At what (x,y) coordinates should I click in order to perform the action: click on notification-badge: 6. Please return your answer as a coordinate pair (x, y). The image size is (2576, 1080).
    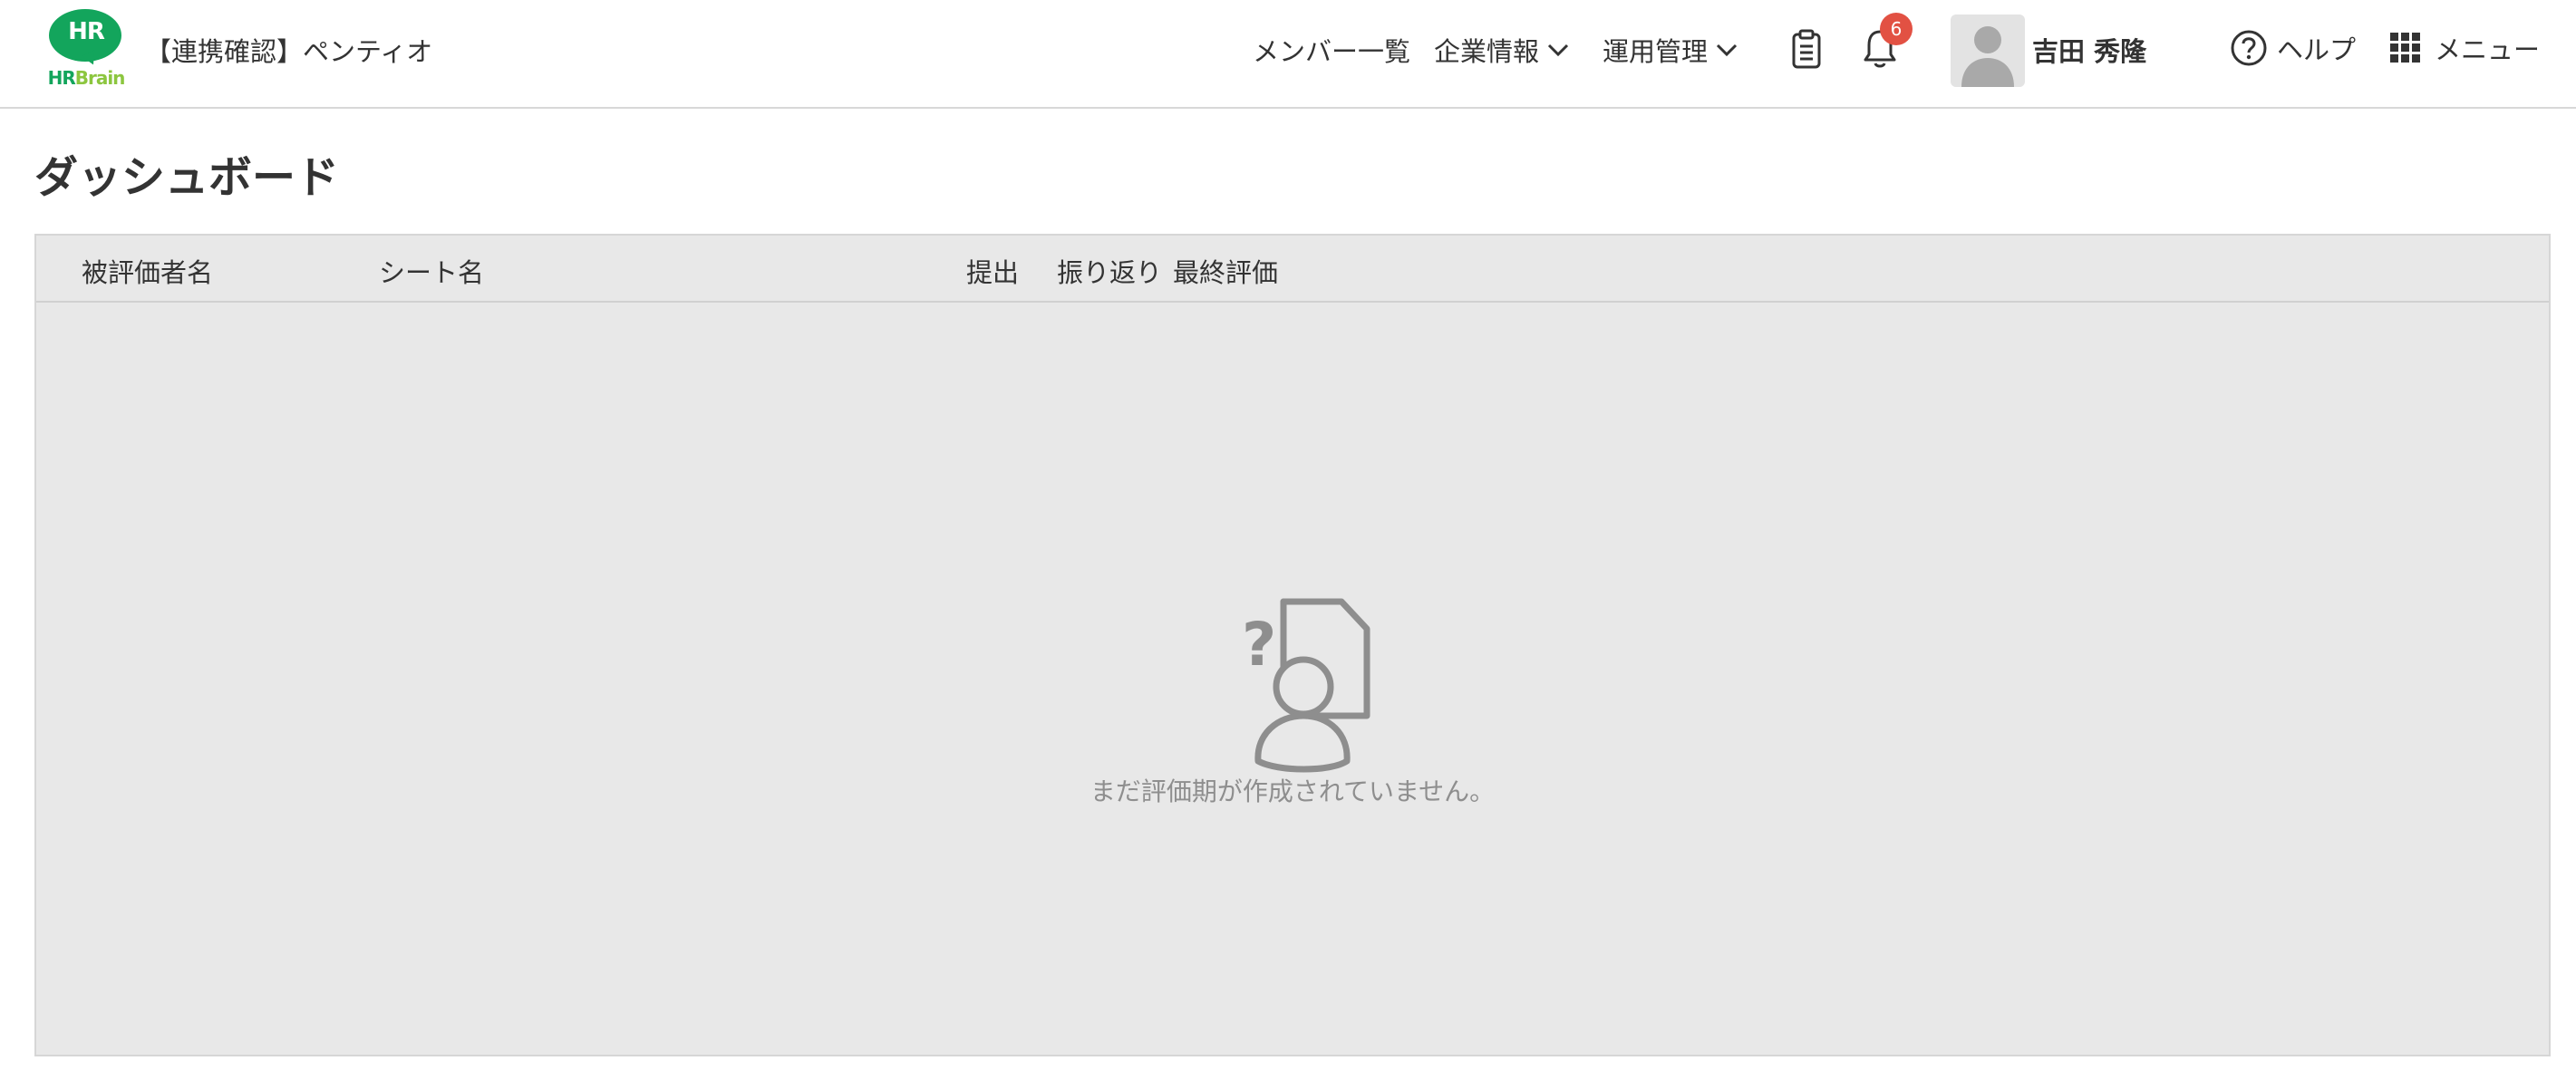
    Looking at the image, I should click on (1896, 29).